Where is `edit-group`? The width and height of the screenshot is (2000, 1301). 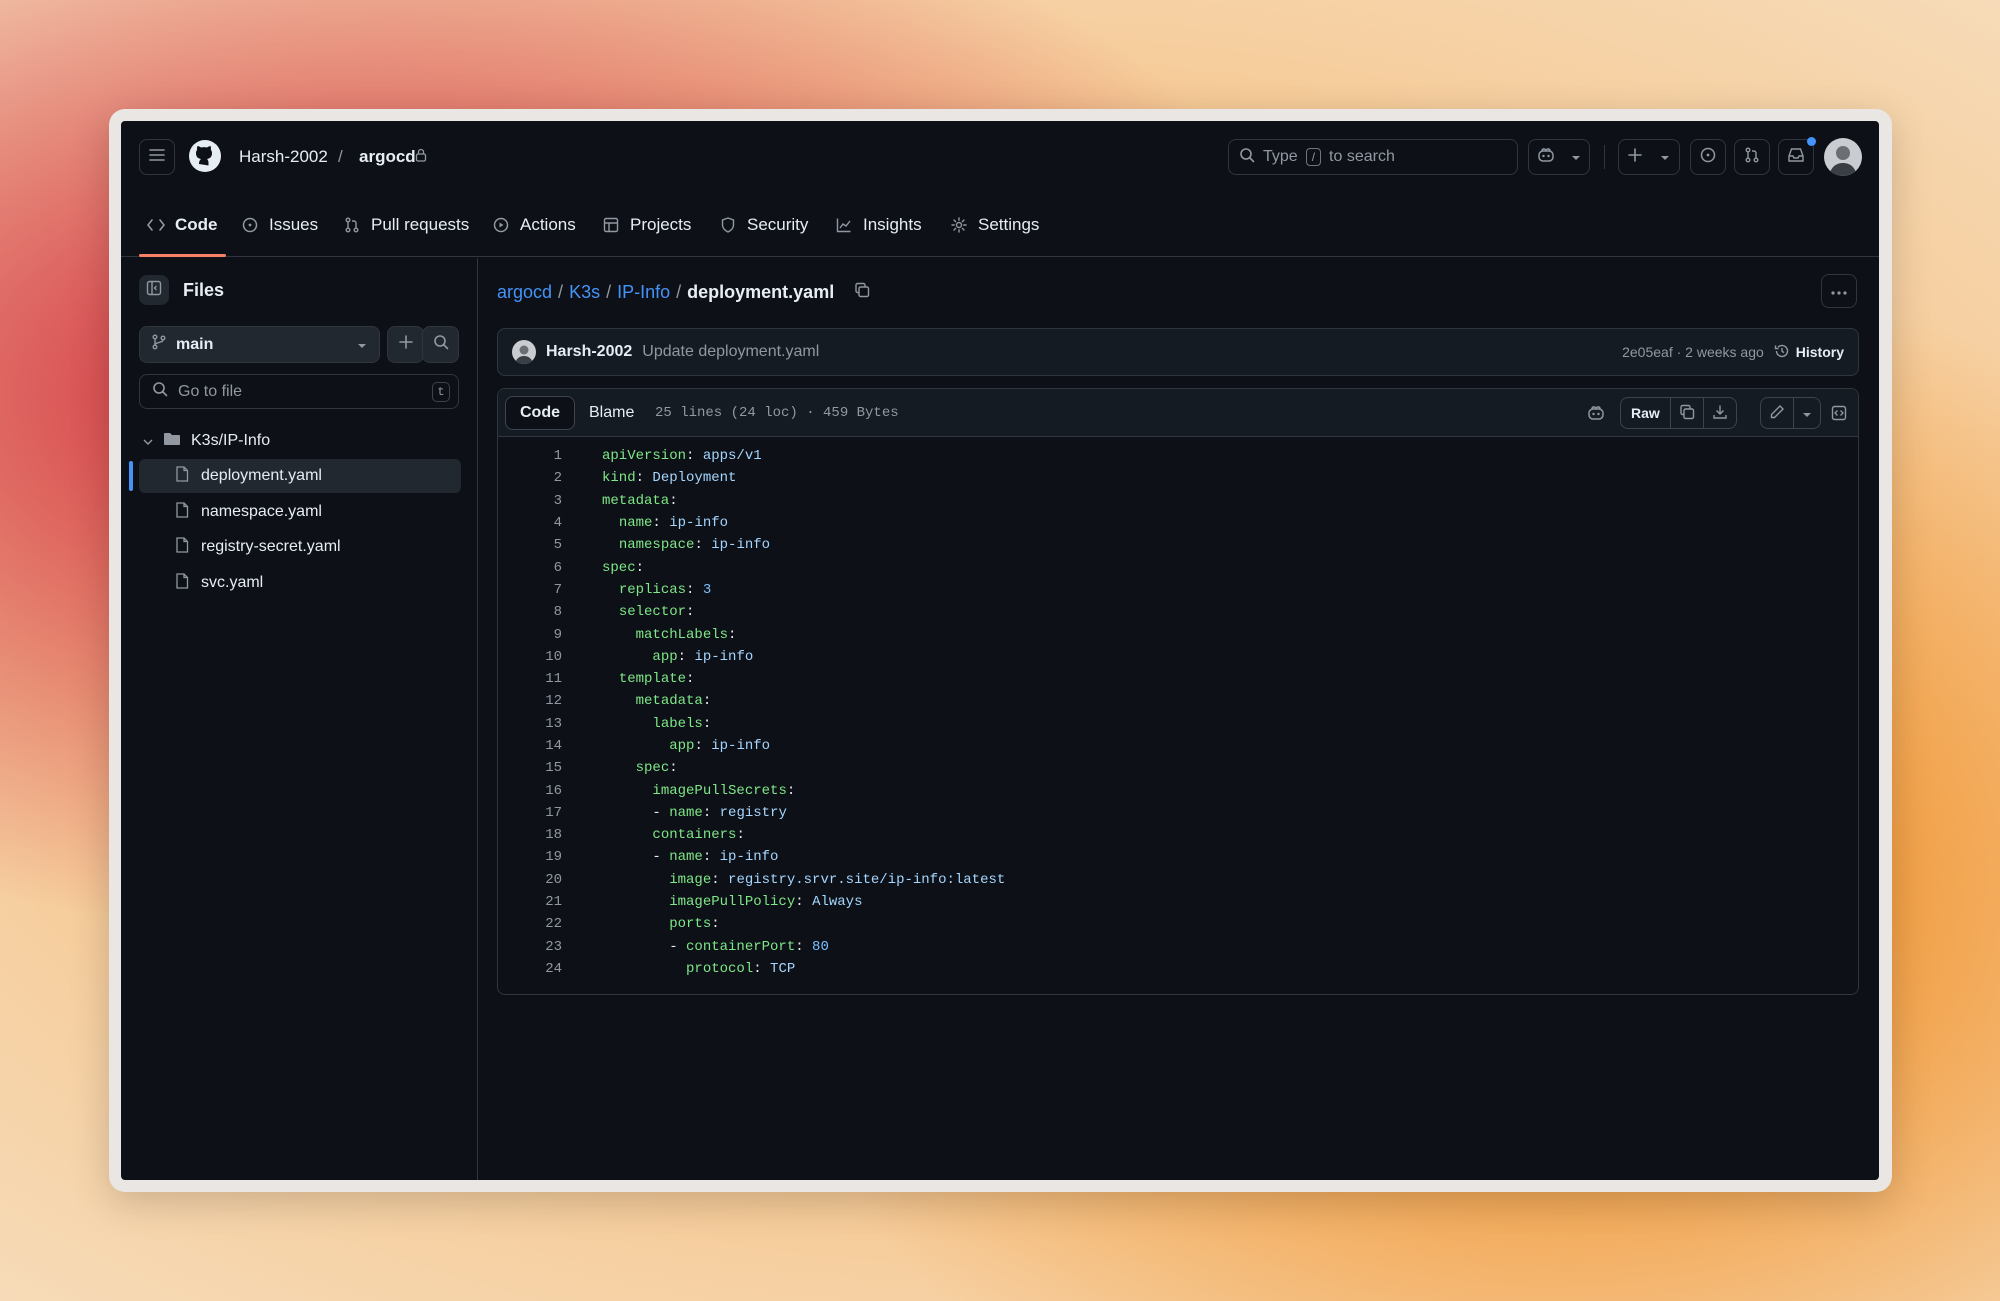
edit-group is located at coordinates (1790, 413).